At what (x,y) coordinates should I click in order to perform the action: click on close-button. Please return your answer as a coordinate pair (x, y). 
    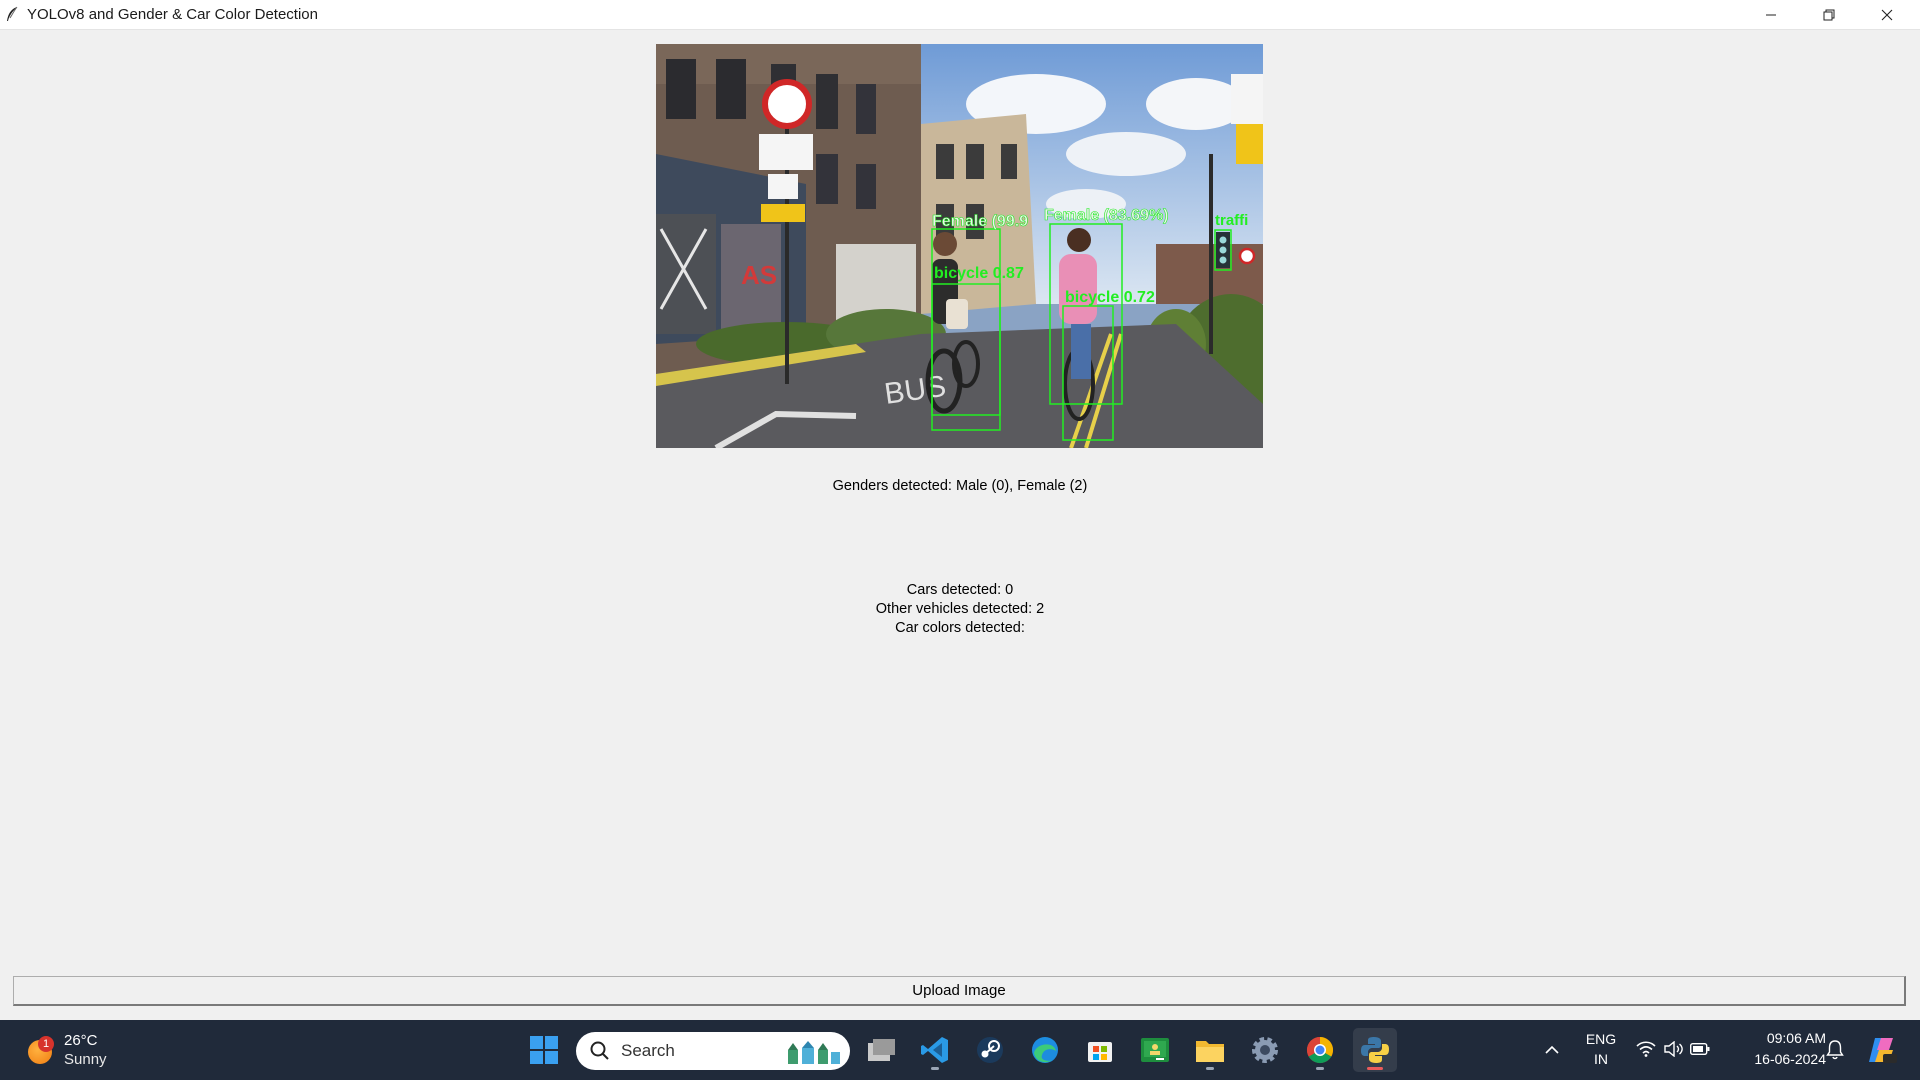
    Looking at the image, I should click on (1887, 14).